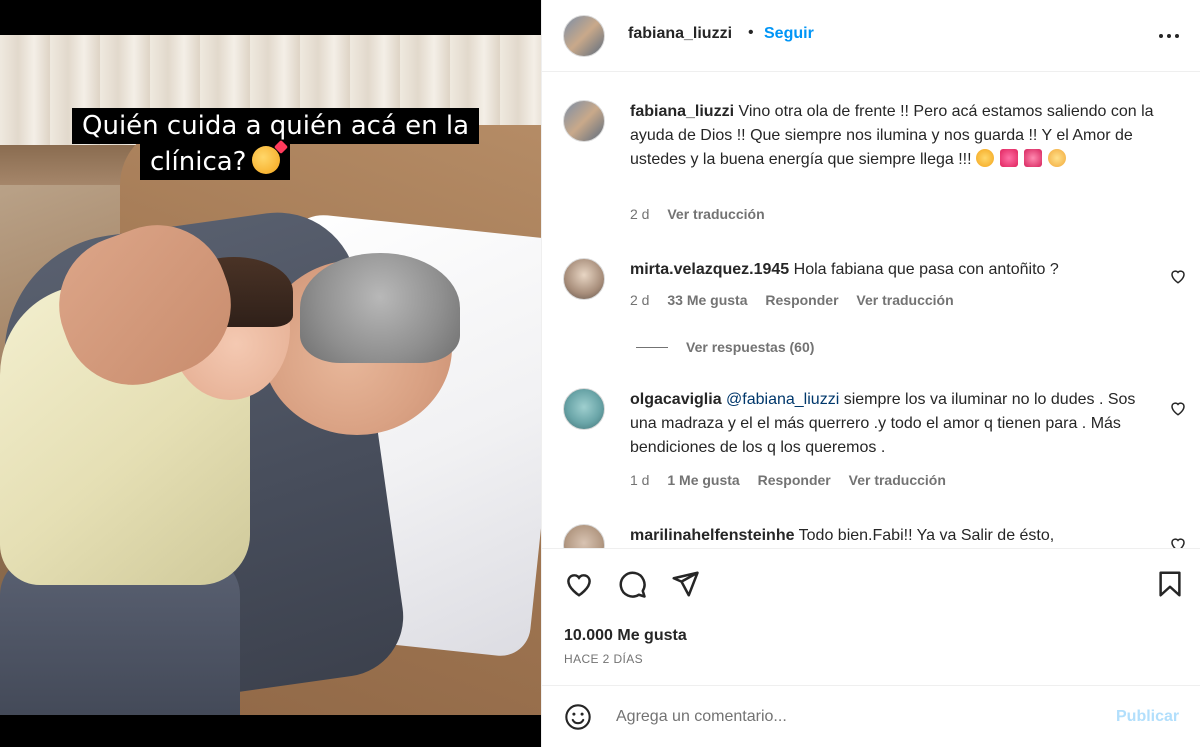 This screenshot has height=747, width=1200. What do you see at coordinates (1170, 584) in the screenshot?
I see `save-bookmark-icon` at bounding box center [1170, 584].